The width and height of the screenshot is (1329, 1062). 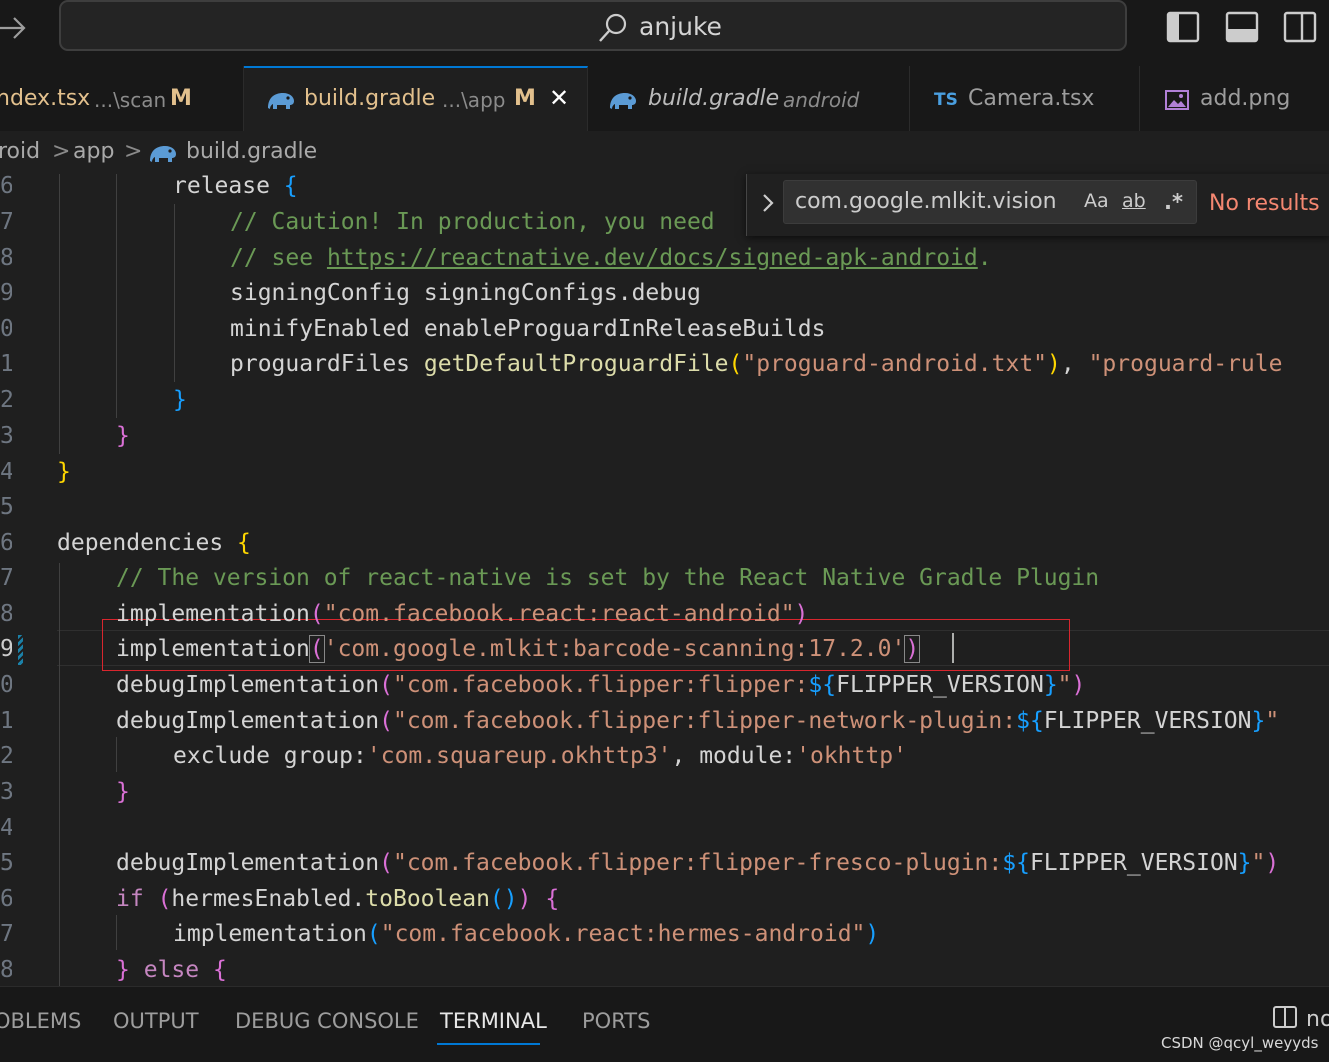 I want to click on code-line: if (hermesEnabled.toBoolean()) {, so click(x=338, y=899).